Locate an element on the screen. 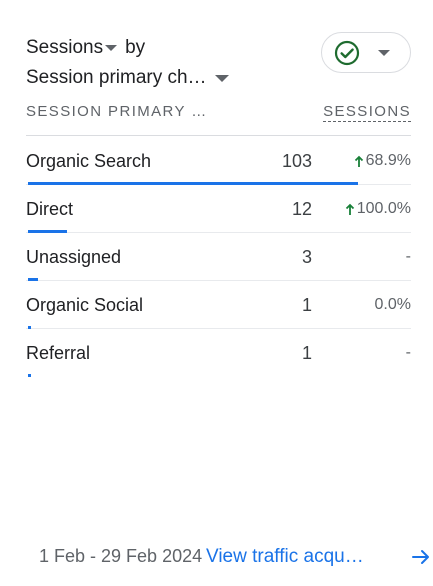 The height and width of the screenshot is (586, 433). row-share-bar is located at coordinates (29, 375).